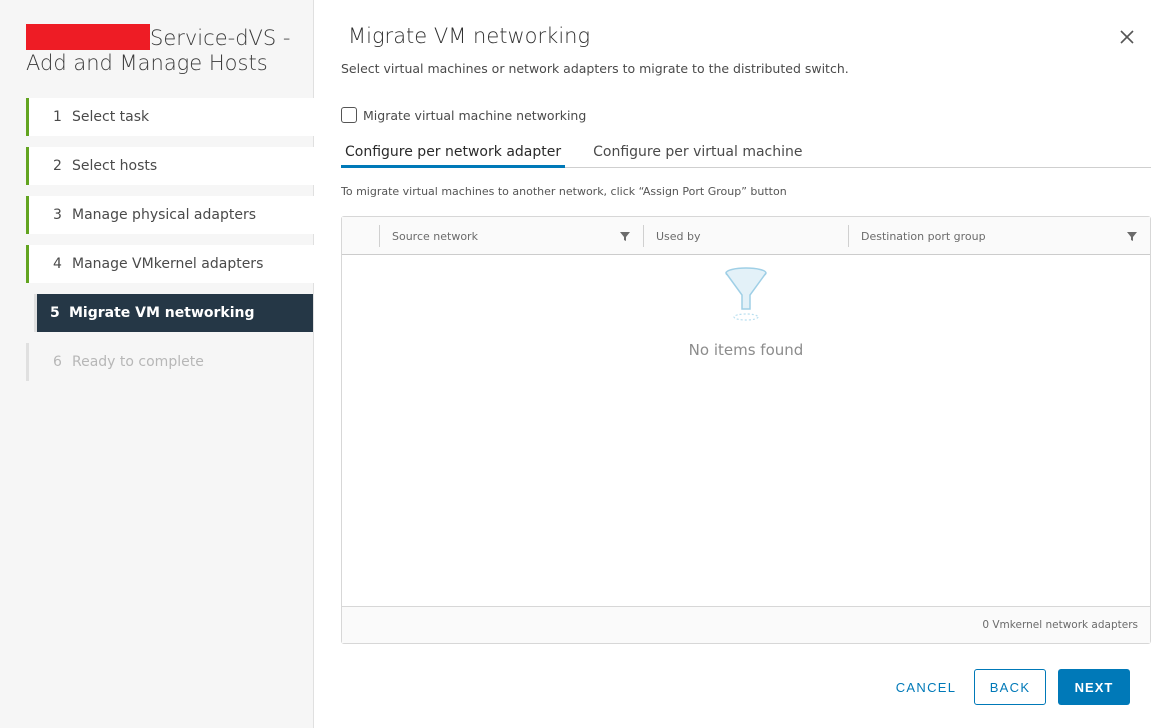  I want to click on column-header-source-network: Source network, so click(435, 236).